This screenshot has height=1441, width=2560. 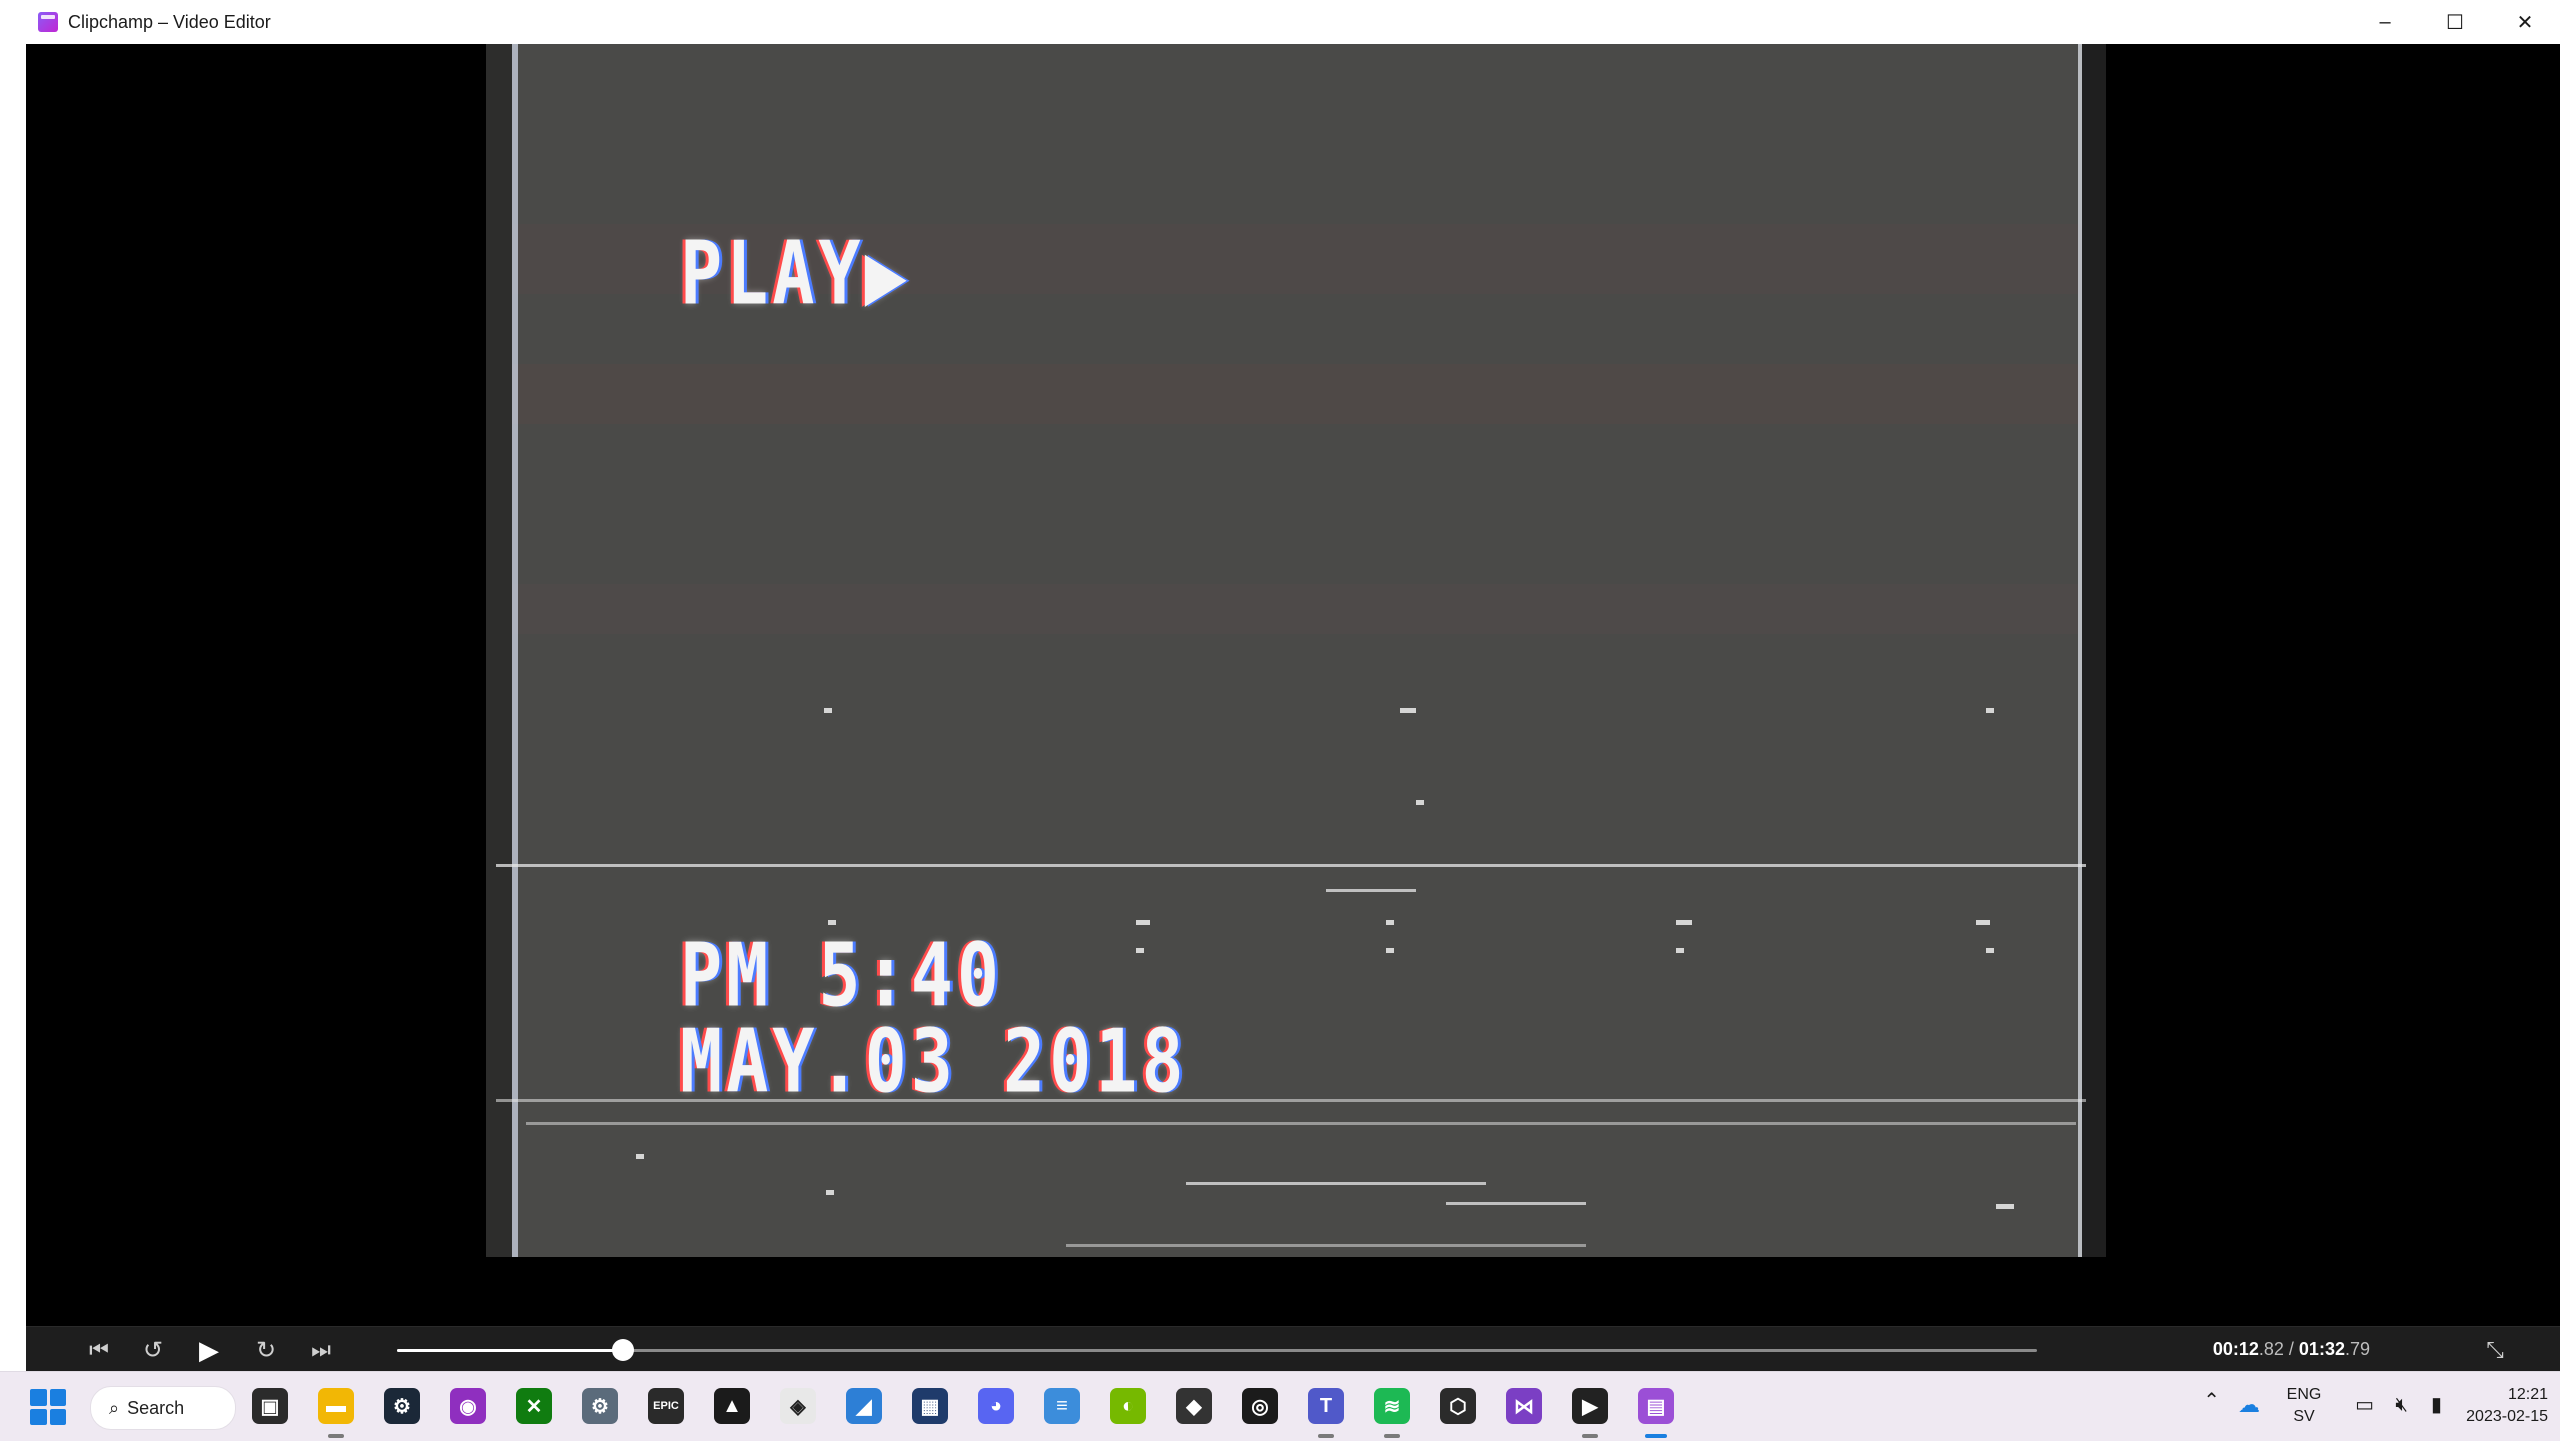 I want to click on epic-games-icon: EPIC, so click(x=666, y=1406).